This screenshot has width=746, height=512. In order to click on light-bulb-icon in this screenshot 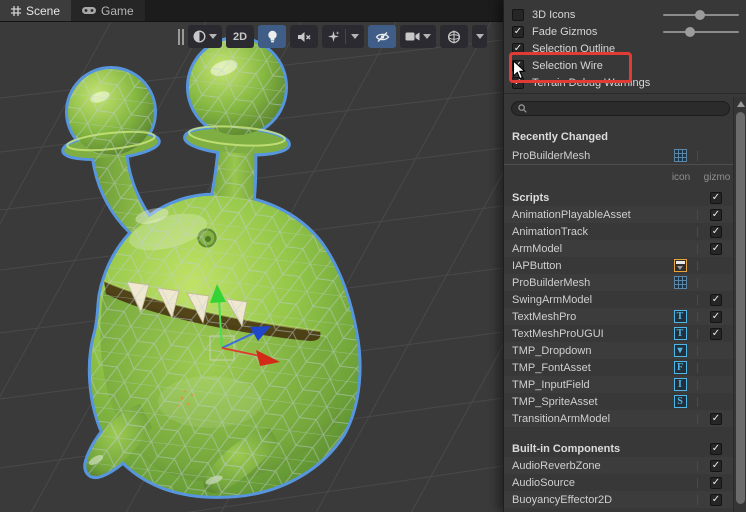, I will do `click(272, 36)`.